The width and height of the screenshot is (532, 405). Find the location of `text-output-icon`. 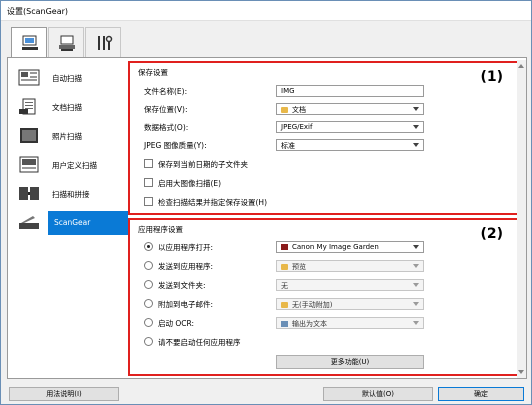

text-output-icon is located at coordinates (284, 324).